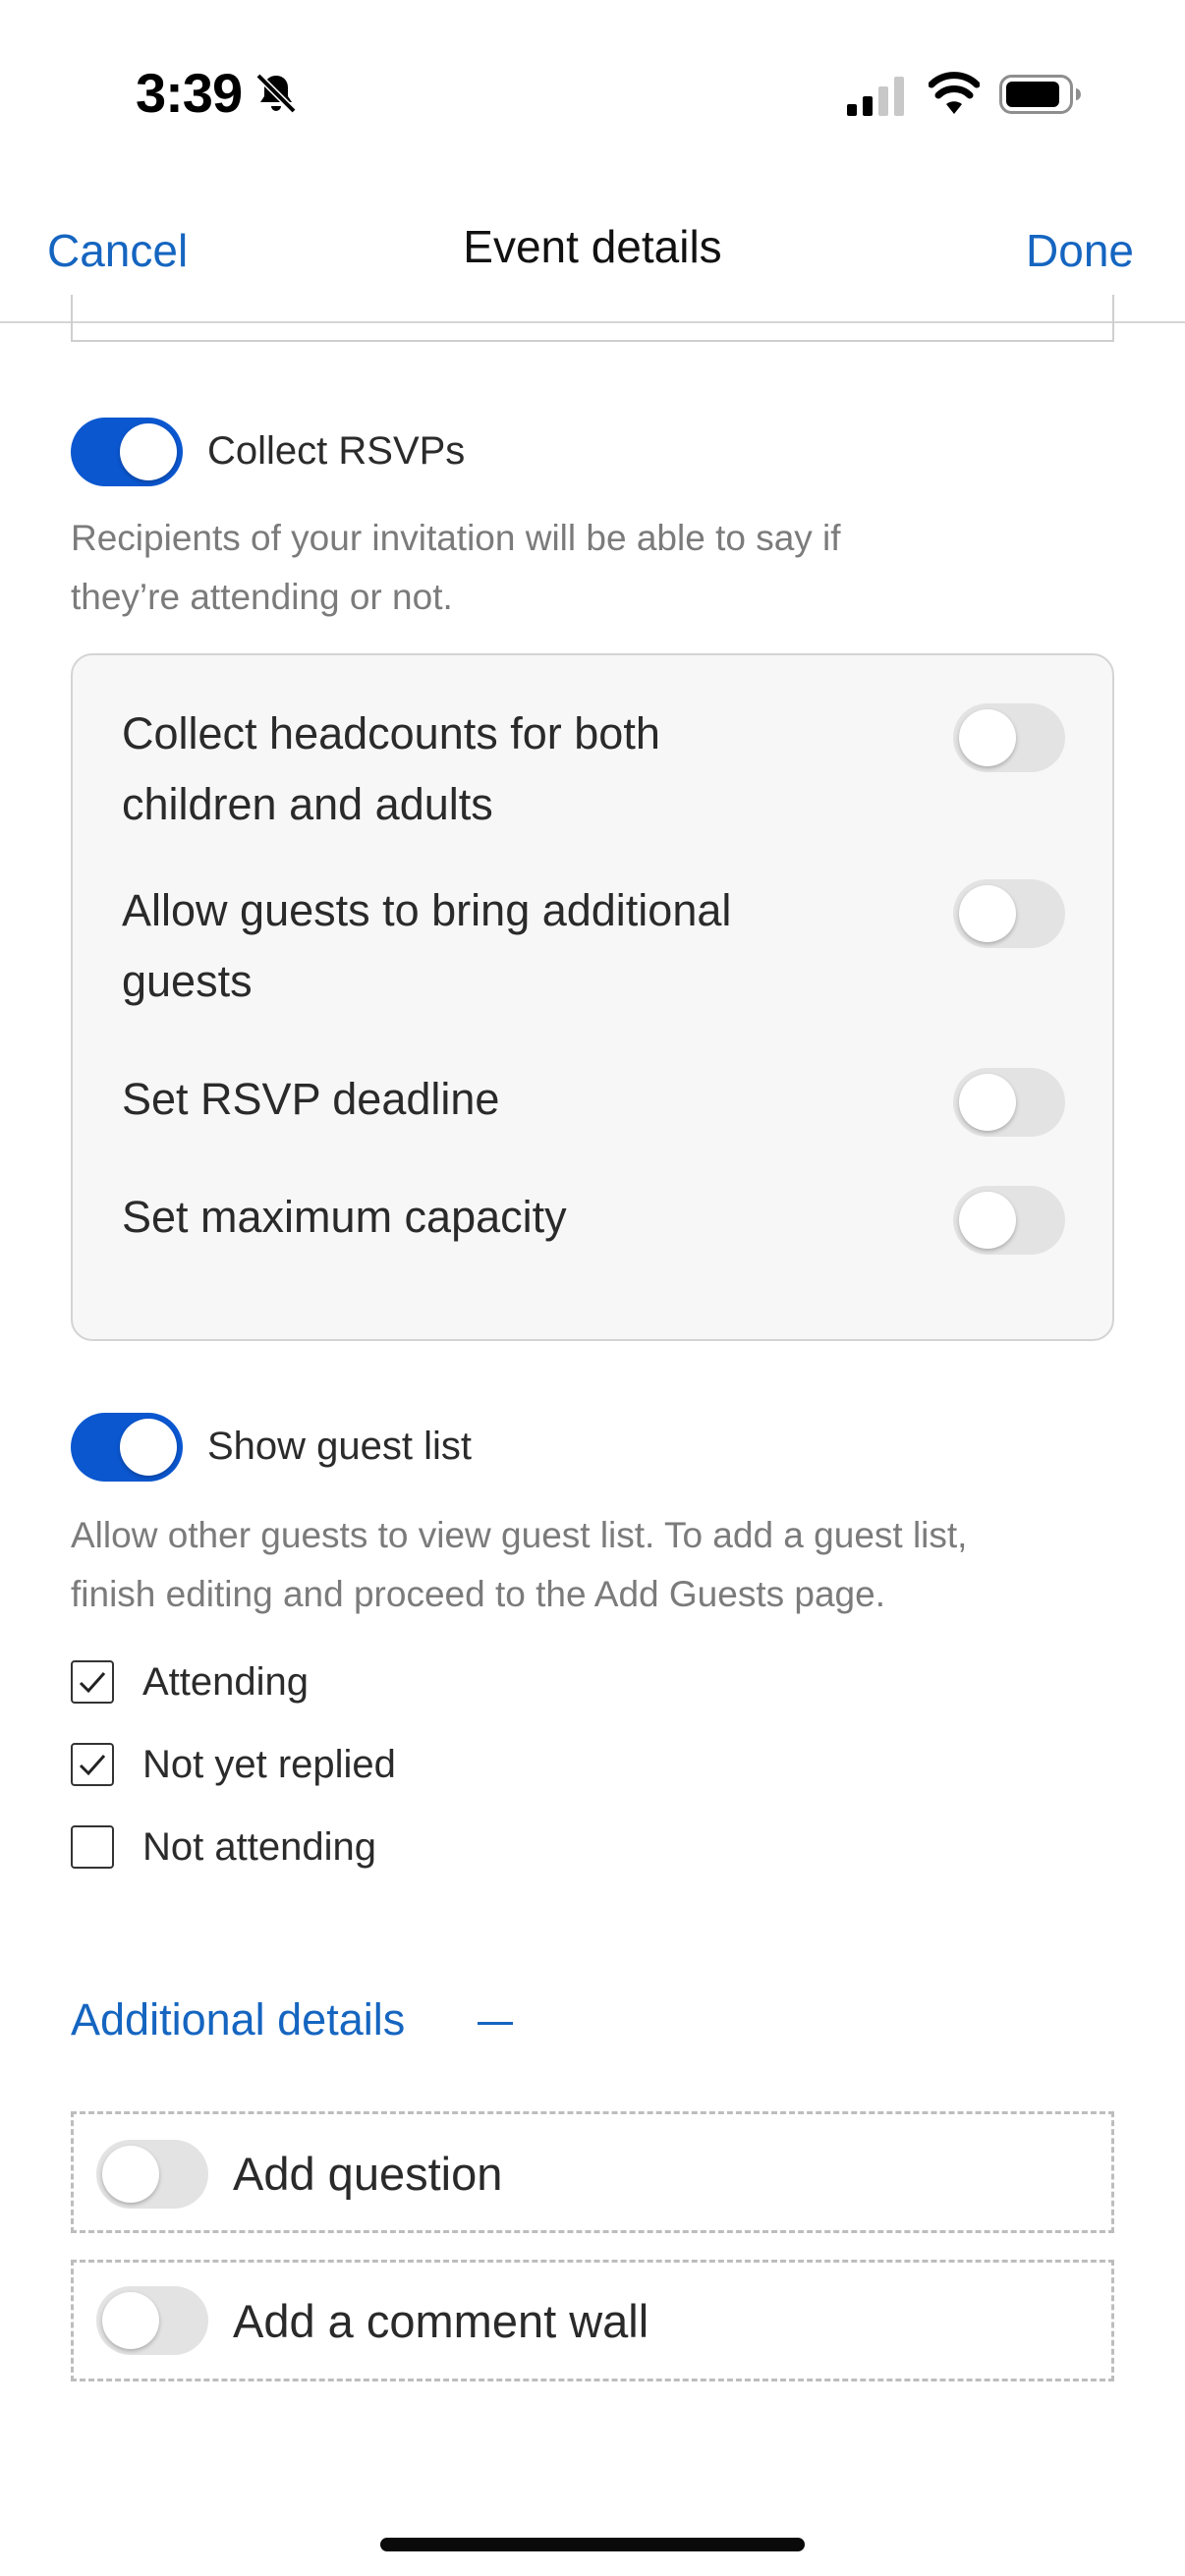  What do you see at coordinates (92, 1847) in the screenshot?
I see `not-attending-checkbox` at bounding box center [92, 1847].